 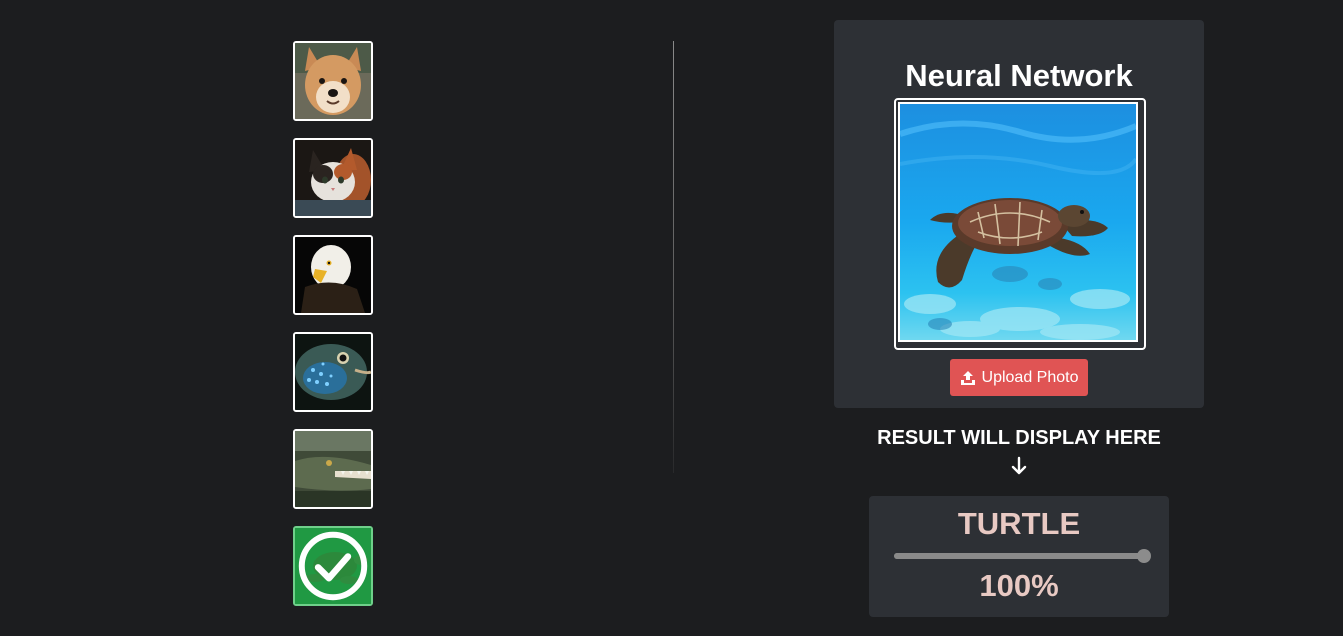 I want to click on result-label: TURTLE, so click(x=1019, y=523).